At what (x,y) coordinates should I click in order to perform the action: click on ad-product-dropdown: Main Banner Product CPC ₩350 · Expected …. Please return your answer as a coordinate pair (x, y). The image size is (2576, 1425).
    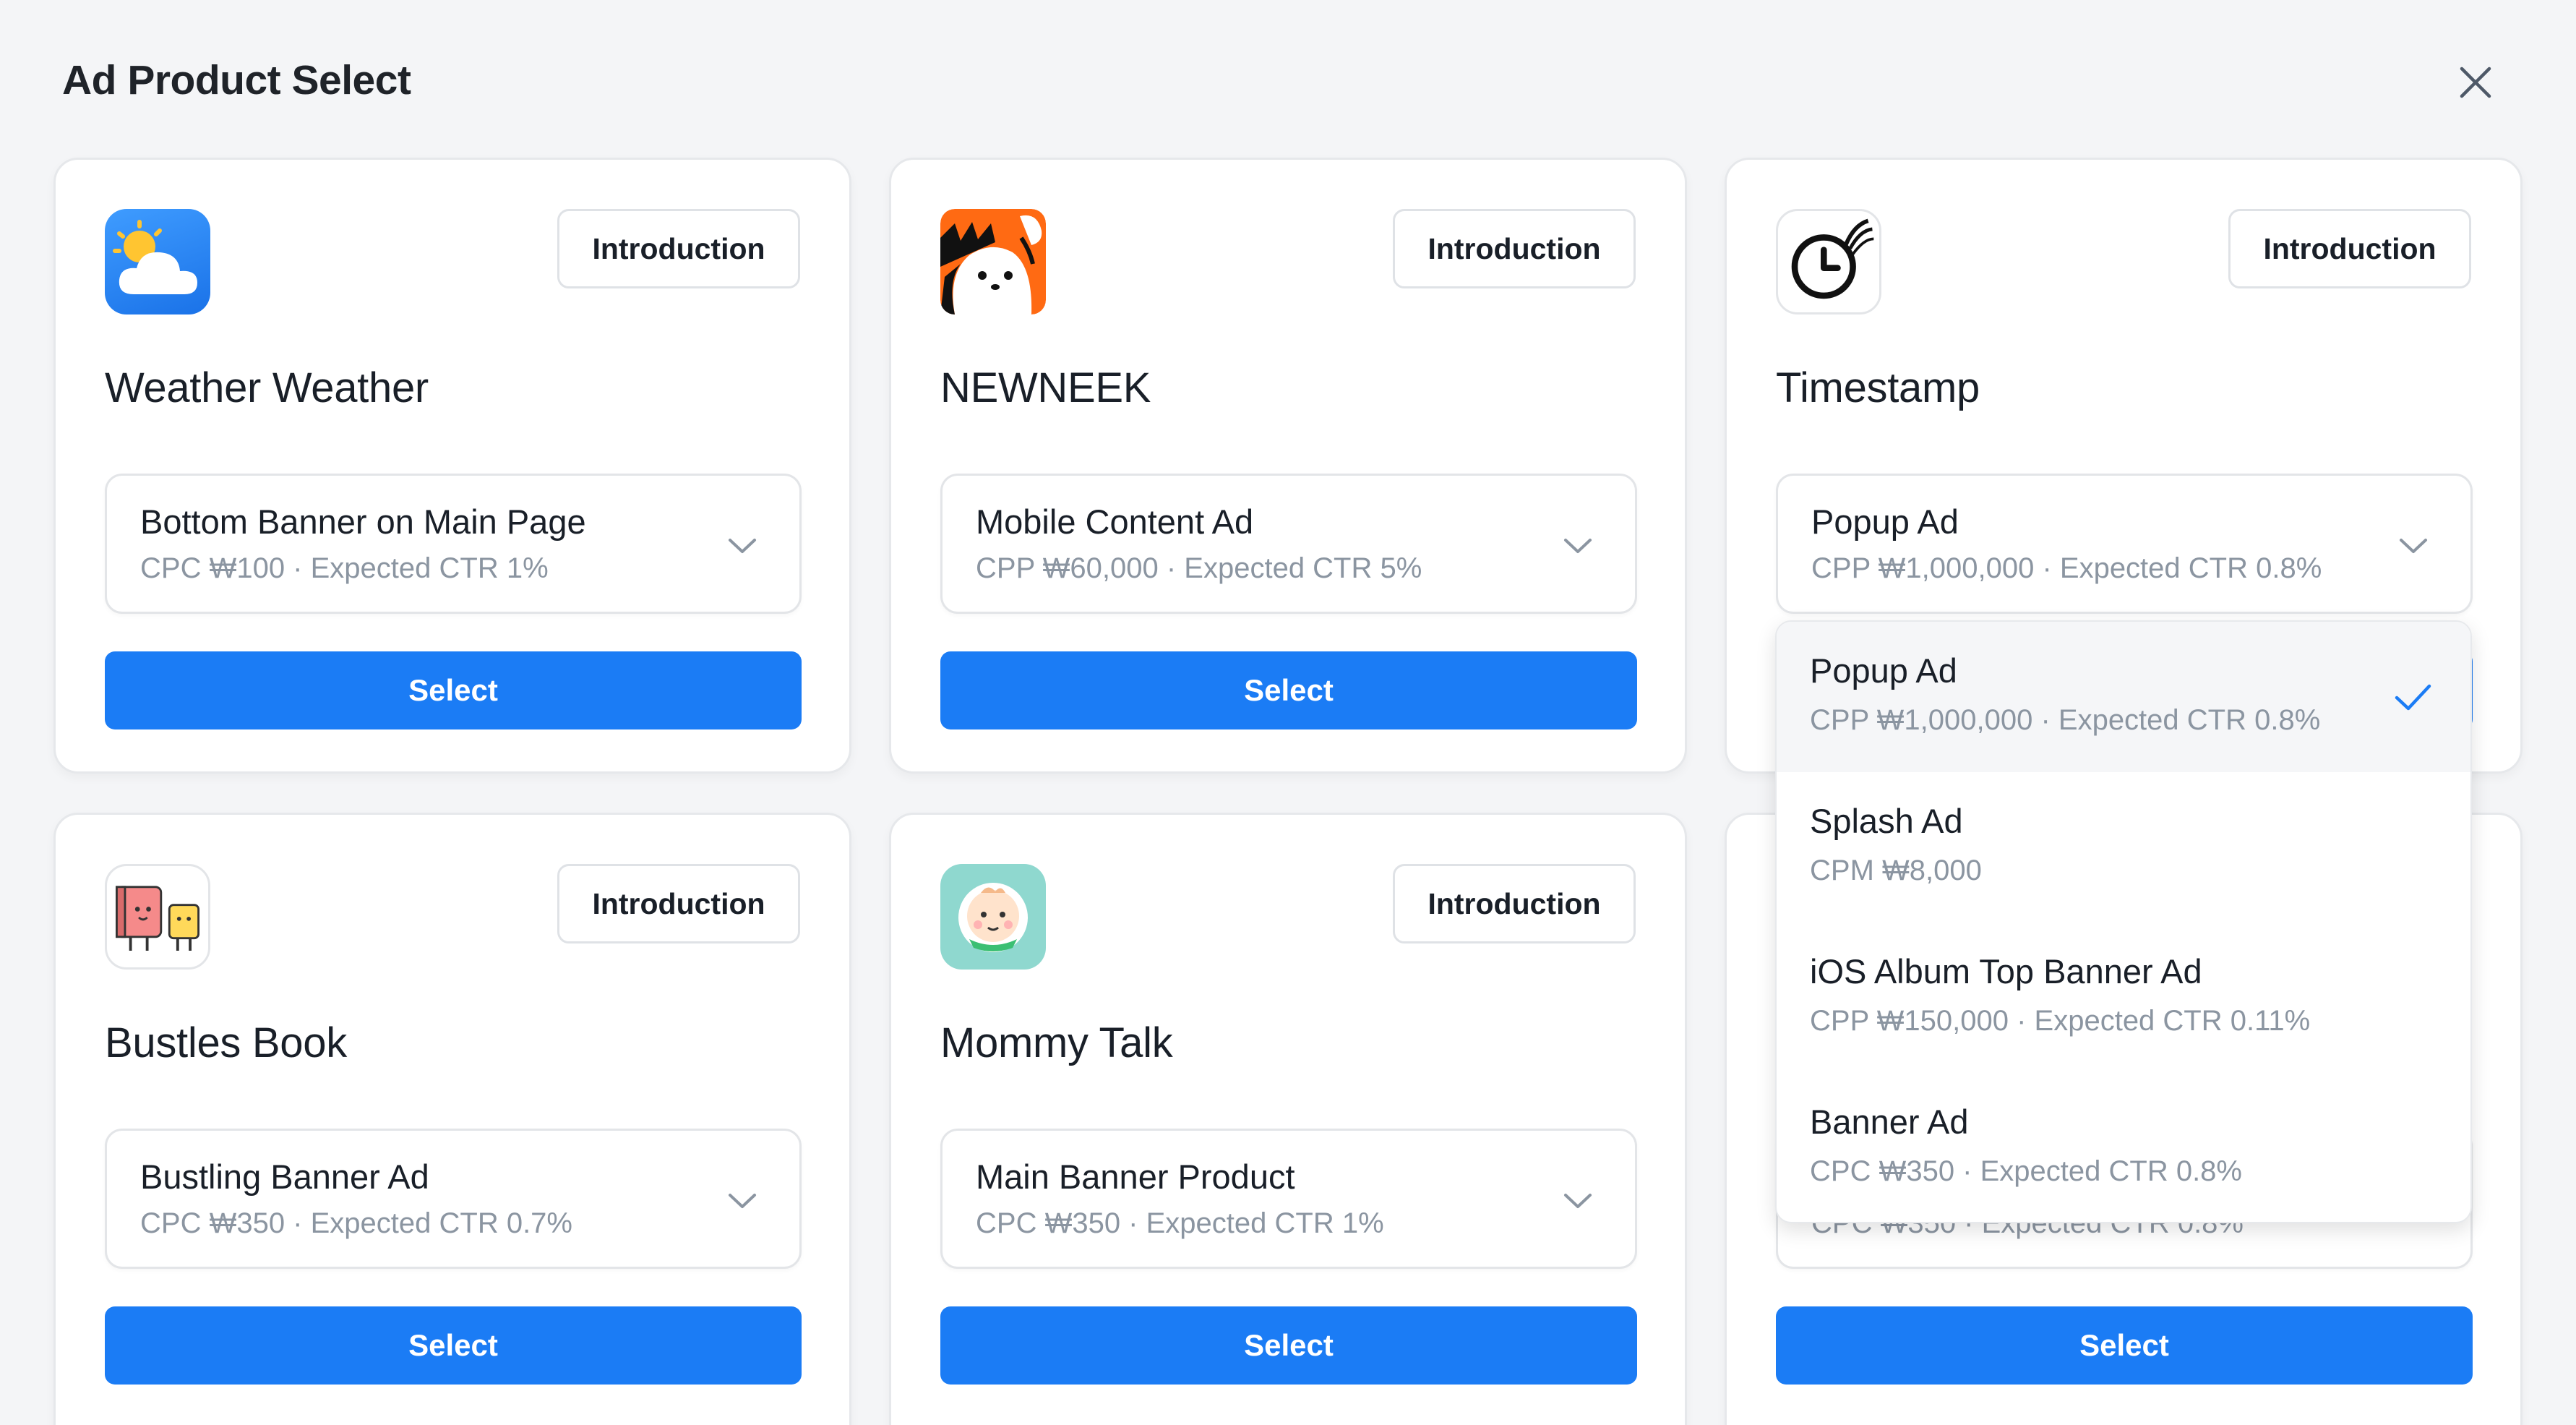
    Looking at the image, I should click on (1289, 1199).